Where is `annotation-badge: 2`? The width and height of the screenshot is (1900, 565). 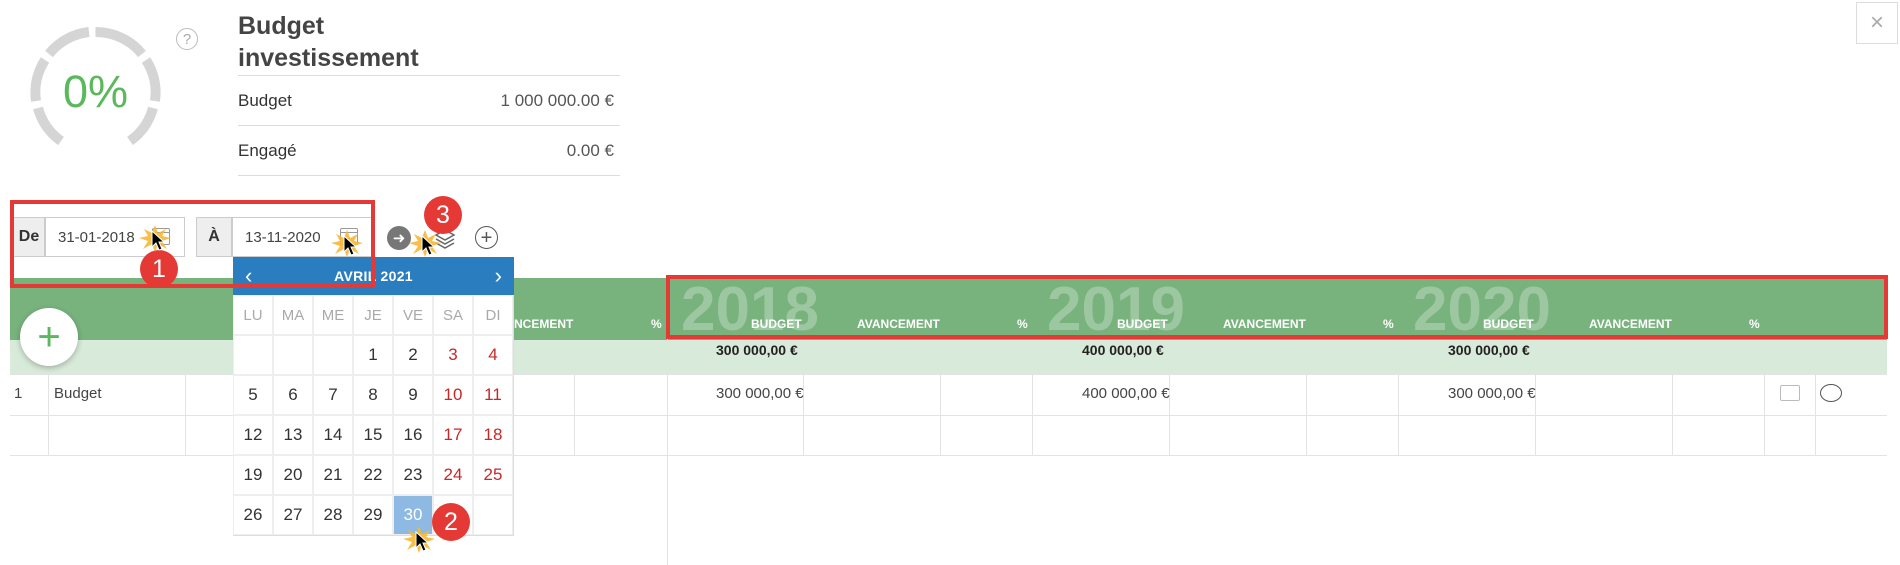 annotation-badge: 2 is located at coordinates (451, 522).